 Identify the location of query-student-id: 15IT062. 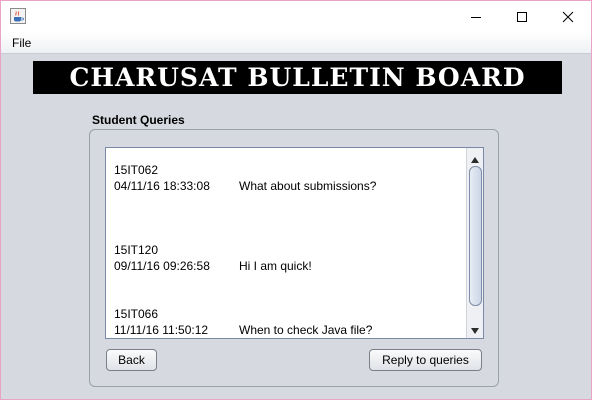
(136, 170).